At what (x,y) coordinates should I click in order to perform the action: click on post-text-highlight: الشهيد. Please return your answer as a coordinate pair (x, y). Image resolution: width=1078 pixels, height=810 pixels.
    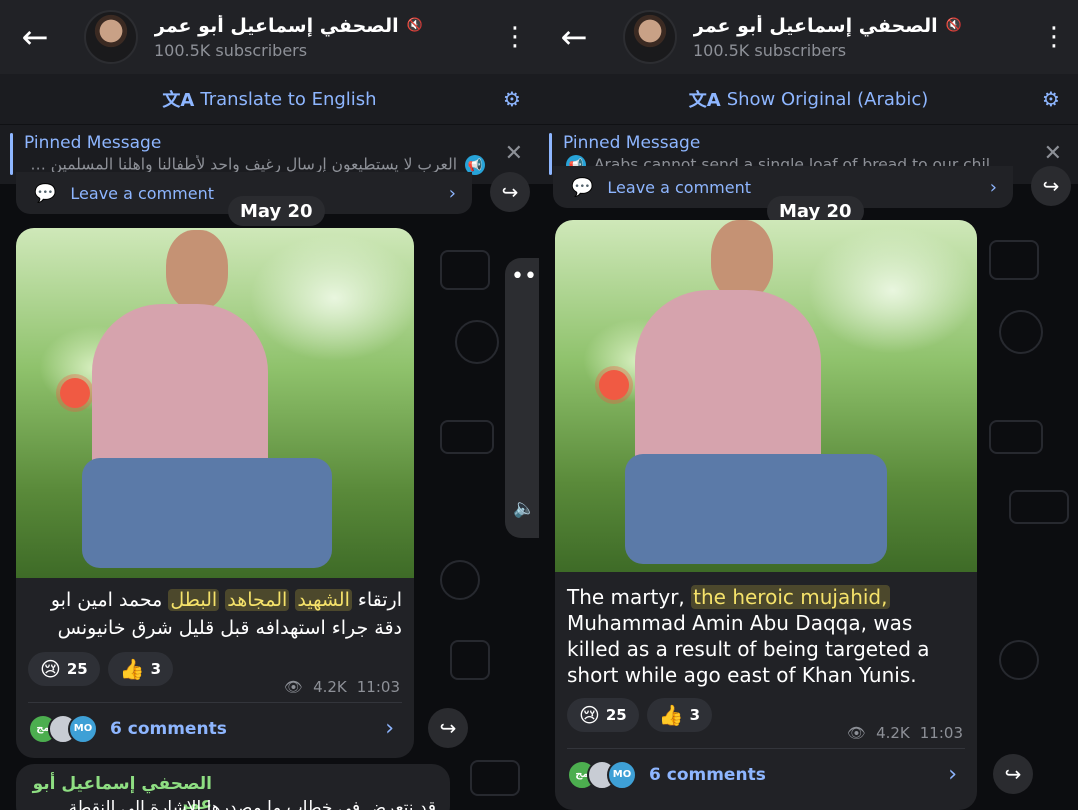
    Looking at the image, I should click on (323, 600).